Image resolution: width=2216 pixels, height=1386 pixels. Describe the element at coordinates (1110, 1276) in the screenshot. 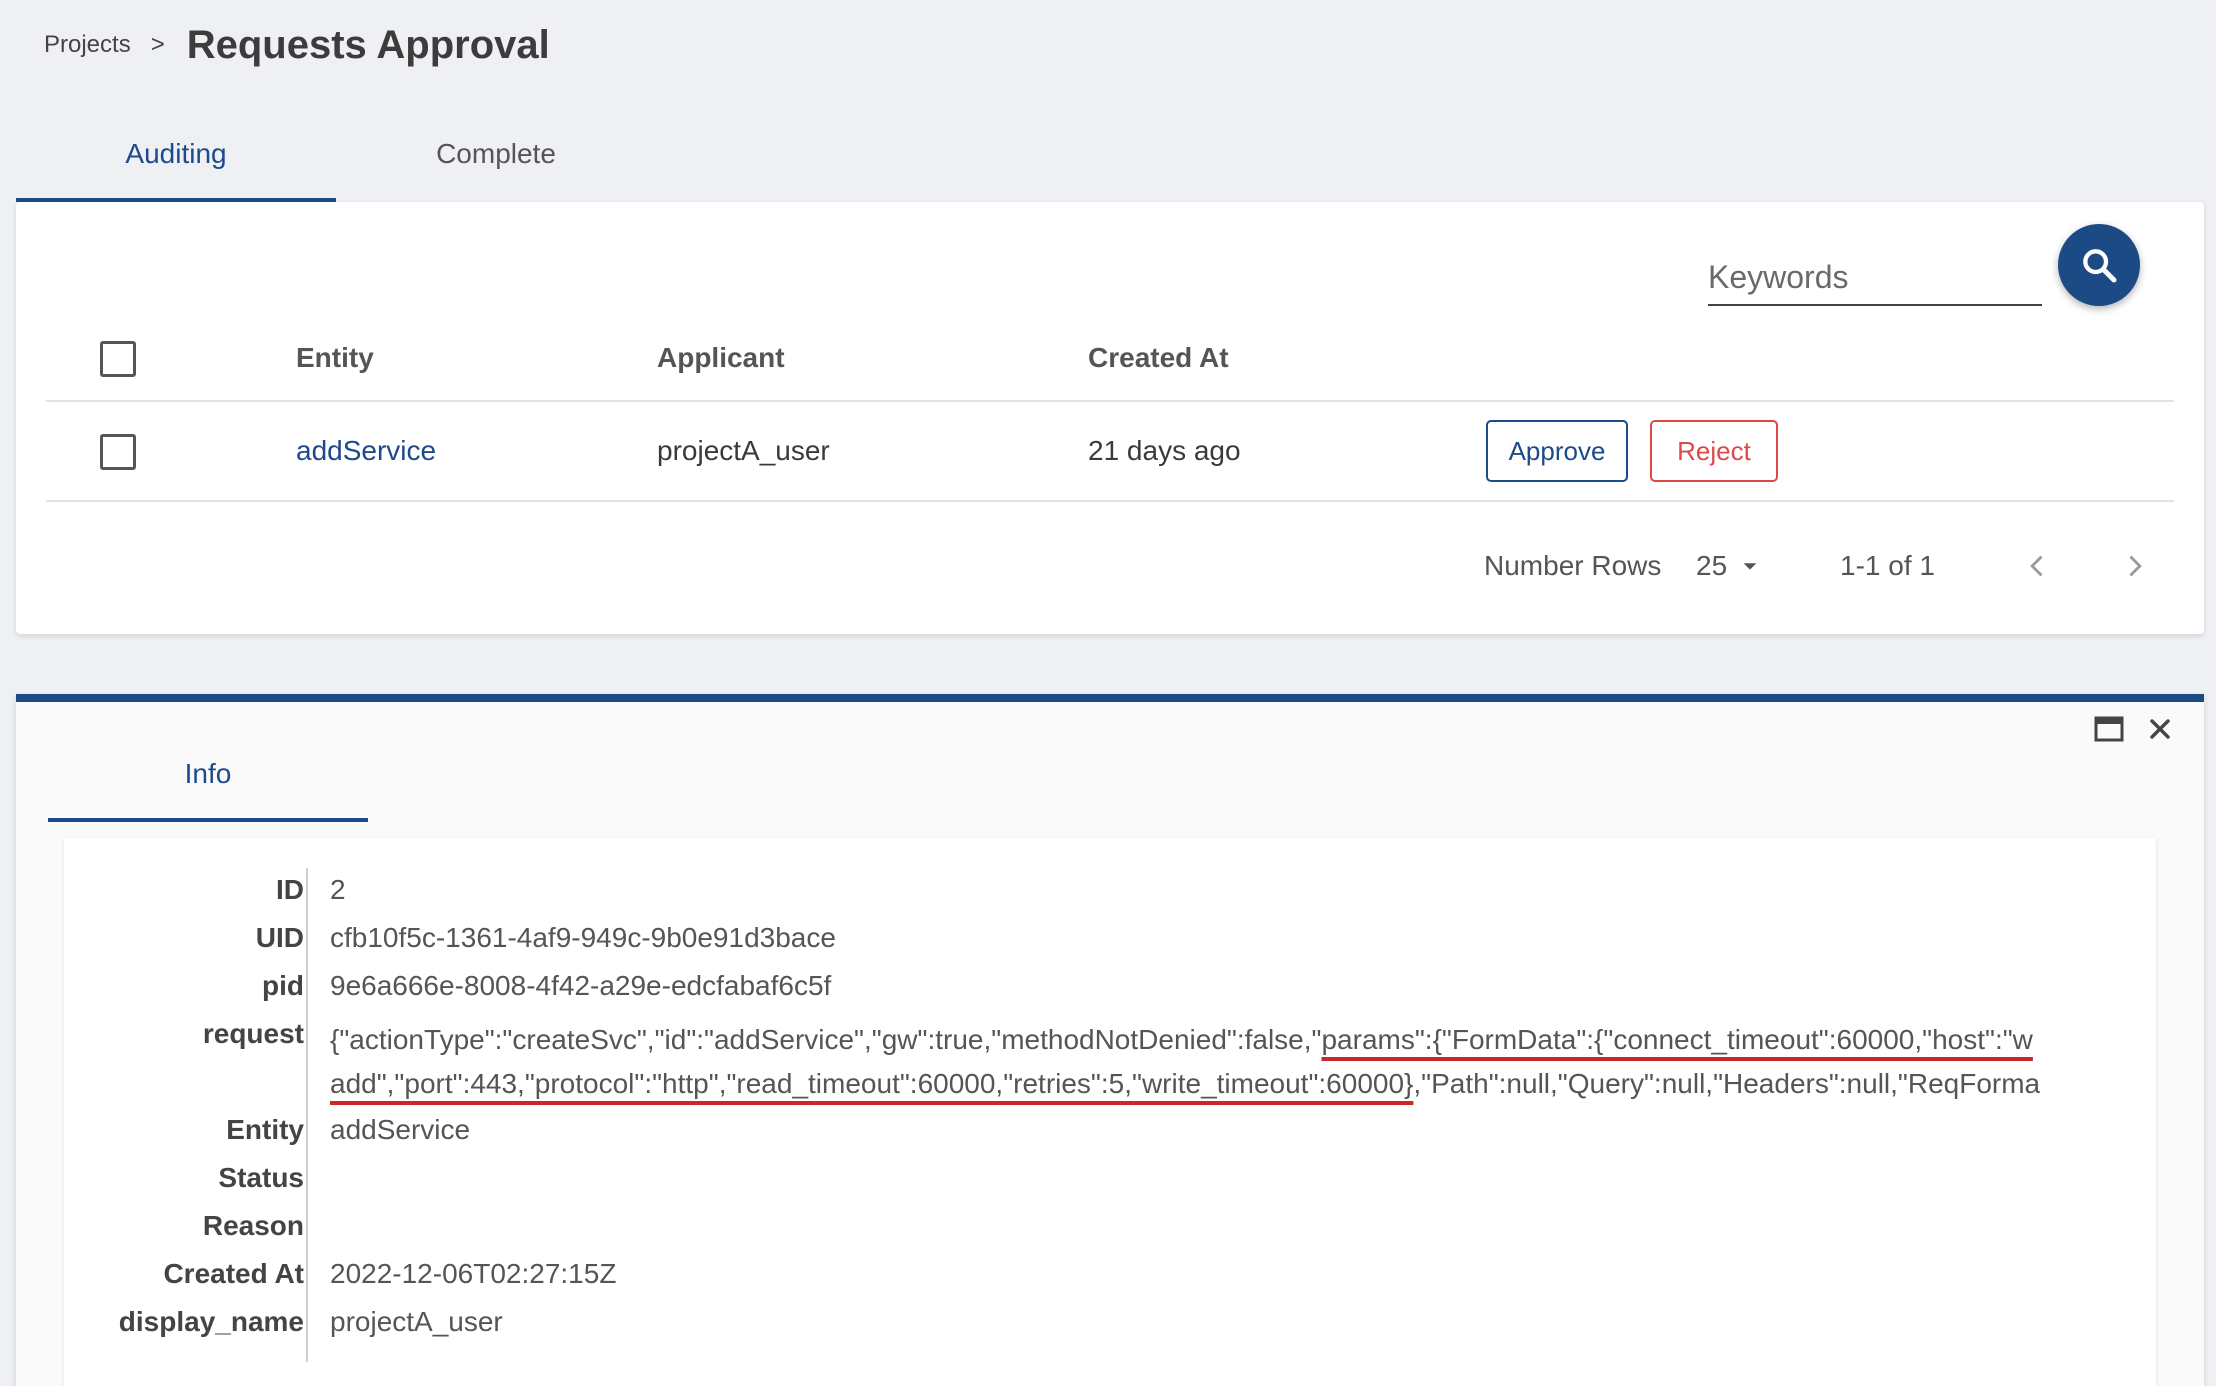

I see `field-created-at: Created At 2022-12-06T02:27:15Z` at that location.